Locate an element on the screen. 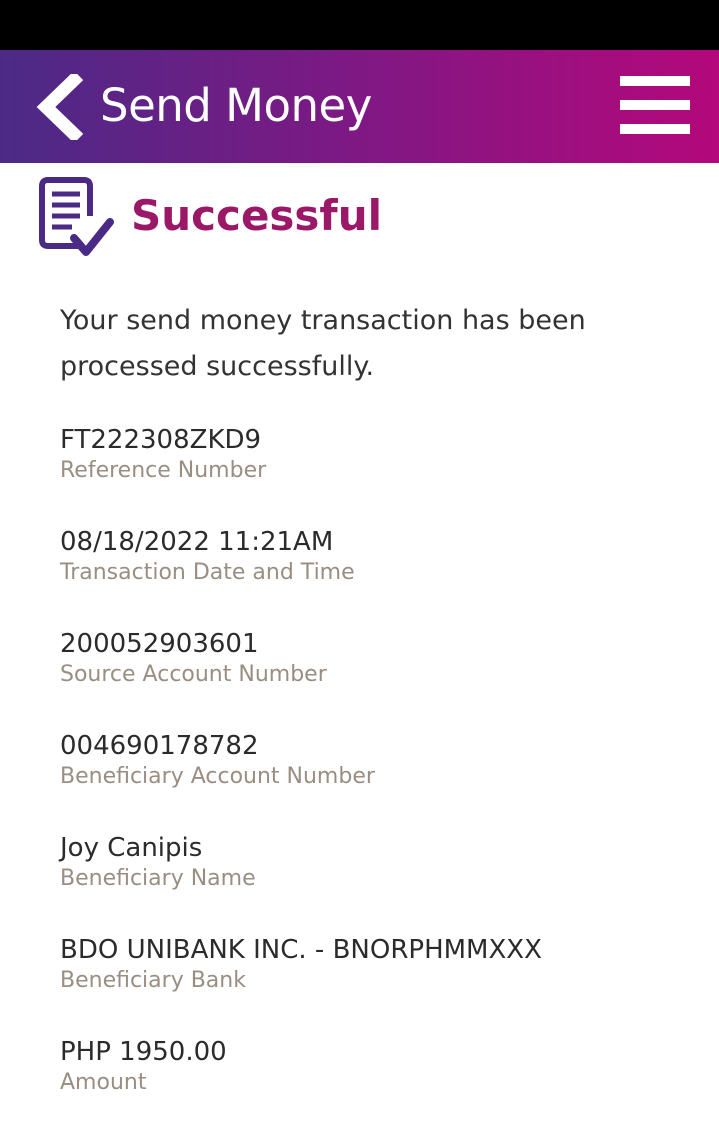 This screenshot has height=1136, width=719. beneficiary-bank-label: Beneficiary Bank is located at coordinates (153, 980).